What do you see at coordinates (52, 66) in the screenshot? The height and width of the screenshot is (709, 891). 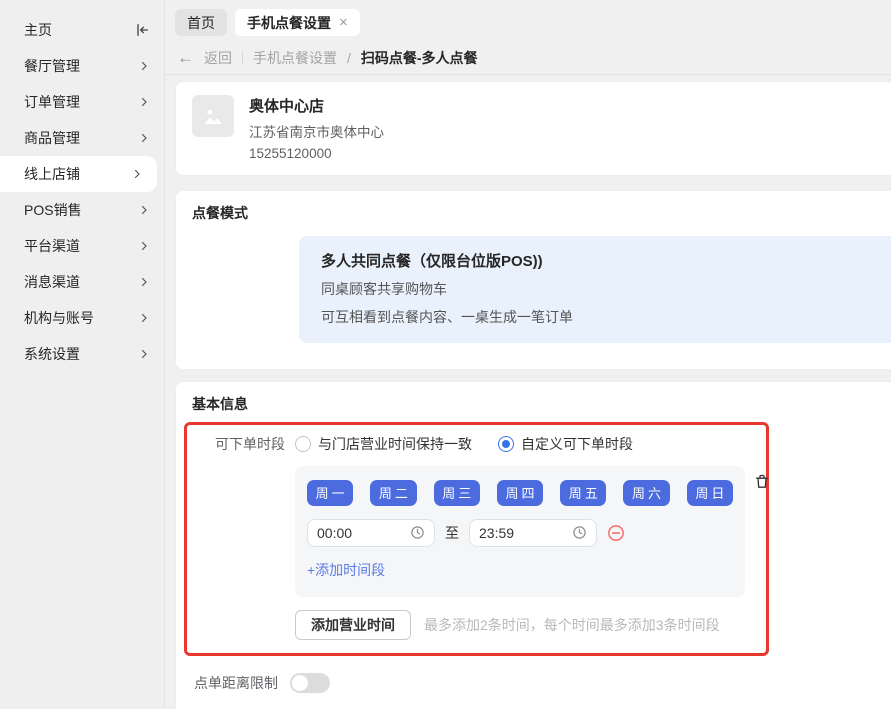 I see `sidebar-item-label: 餐厅管理` at bounding box center [52, 66].